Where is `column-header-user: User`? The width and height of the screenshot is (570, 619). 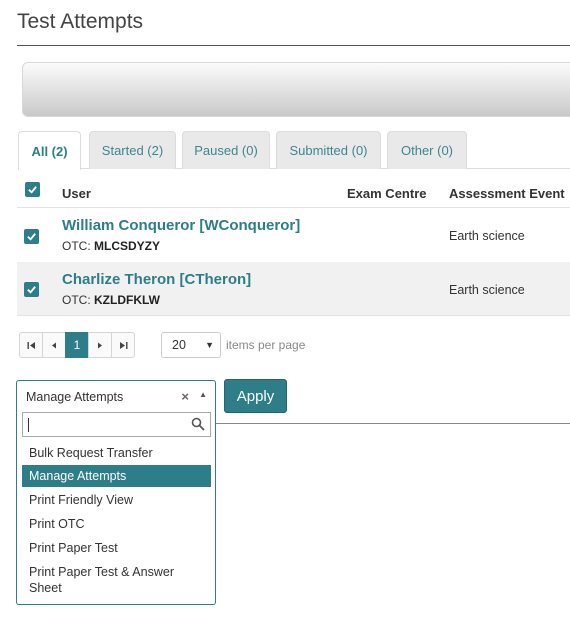 column-header-user: User is located at coordinates (76, 193).